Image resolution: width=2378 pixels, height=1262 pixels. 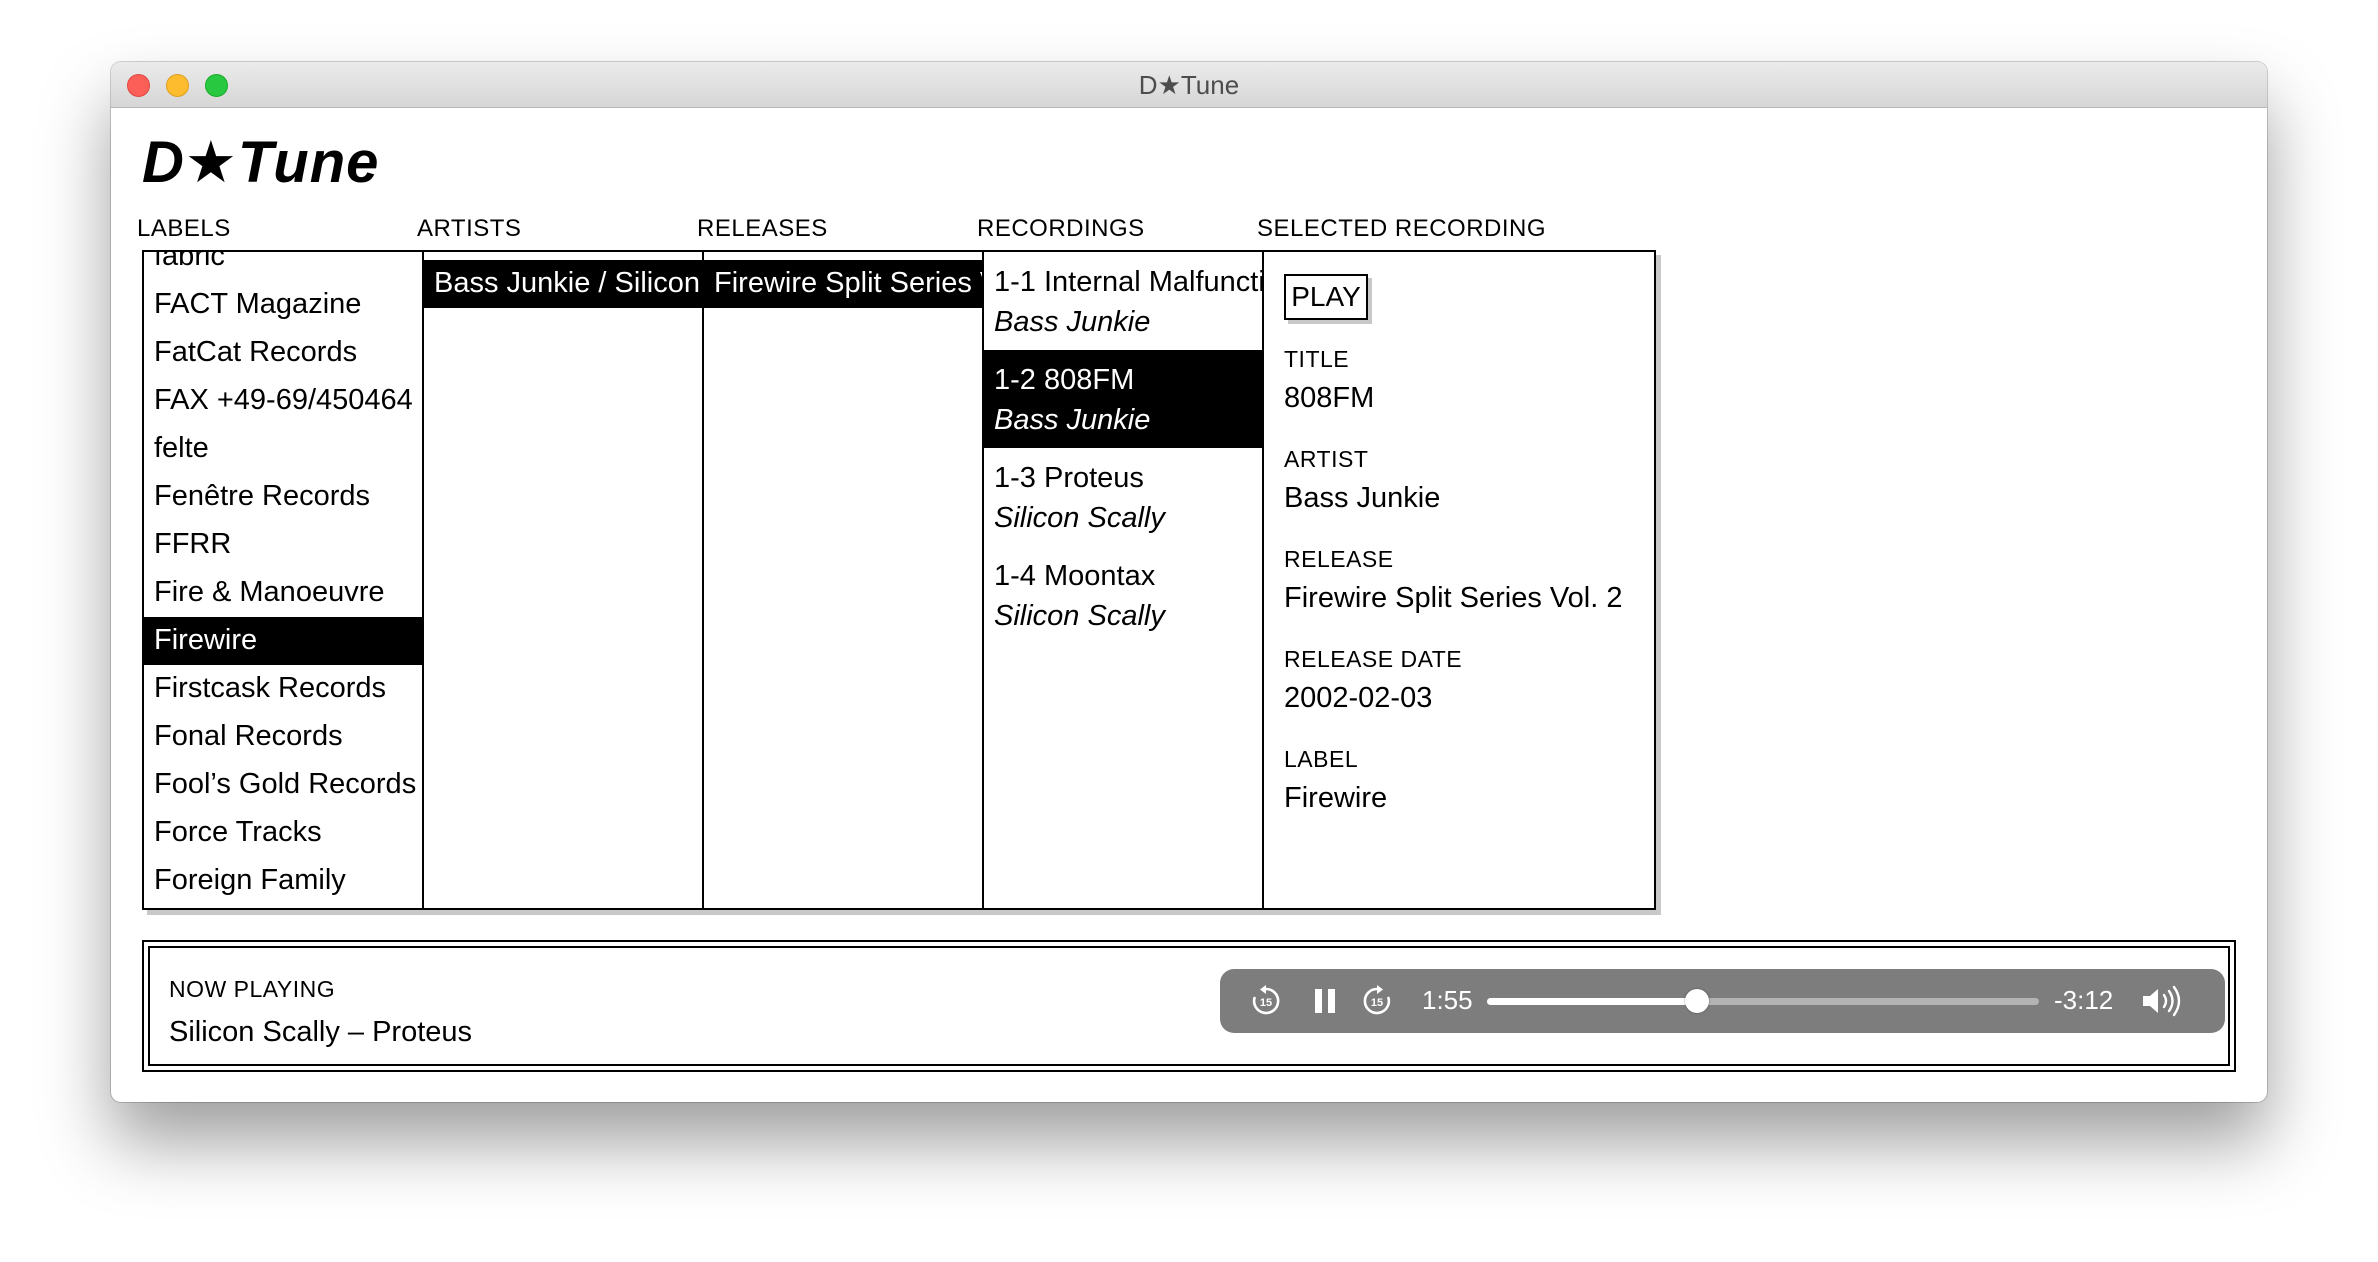 I want to click on window-titlebar: D★Tune, so click(x=1189, y=85).